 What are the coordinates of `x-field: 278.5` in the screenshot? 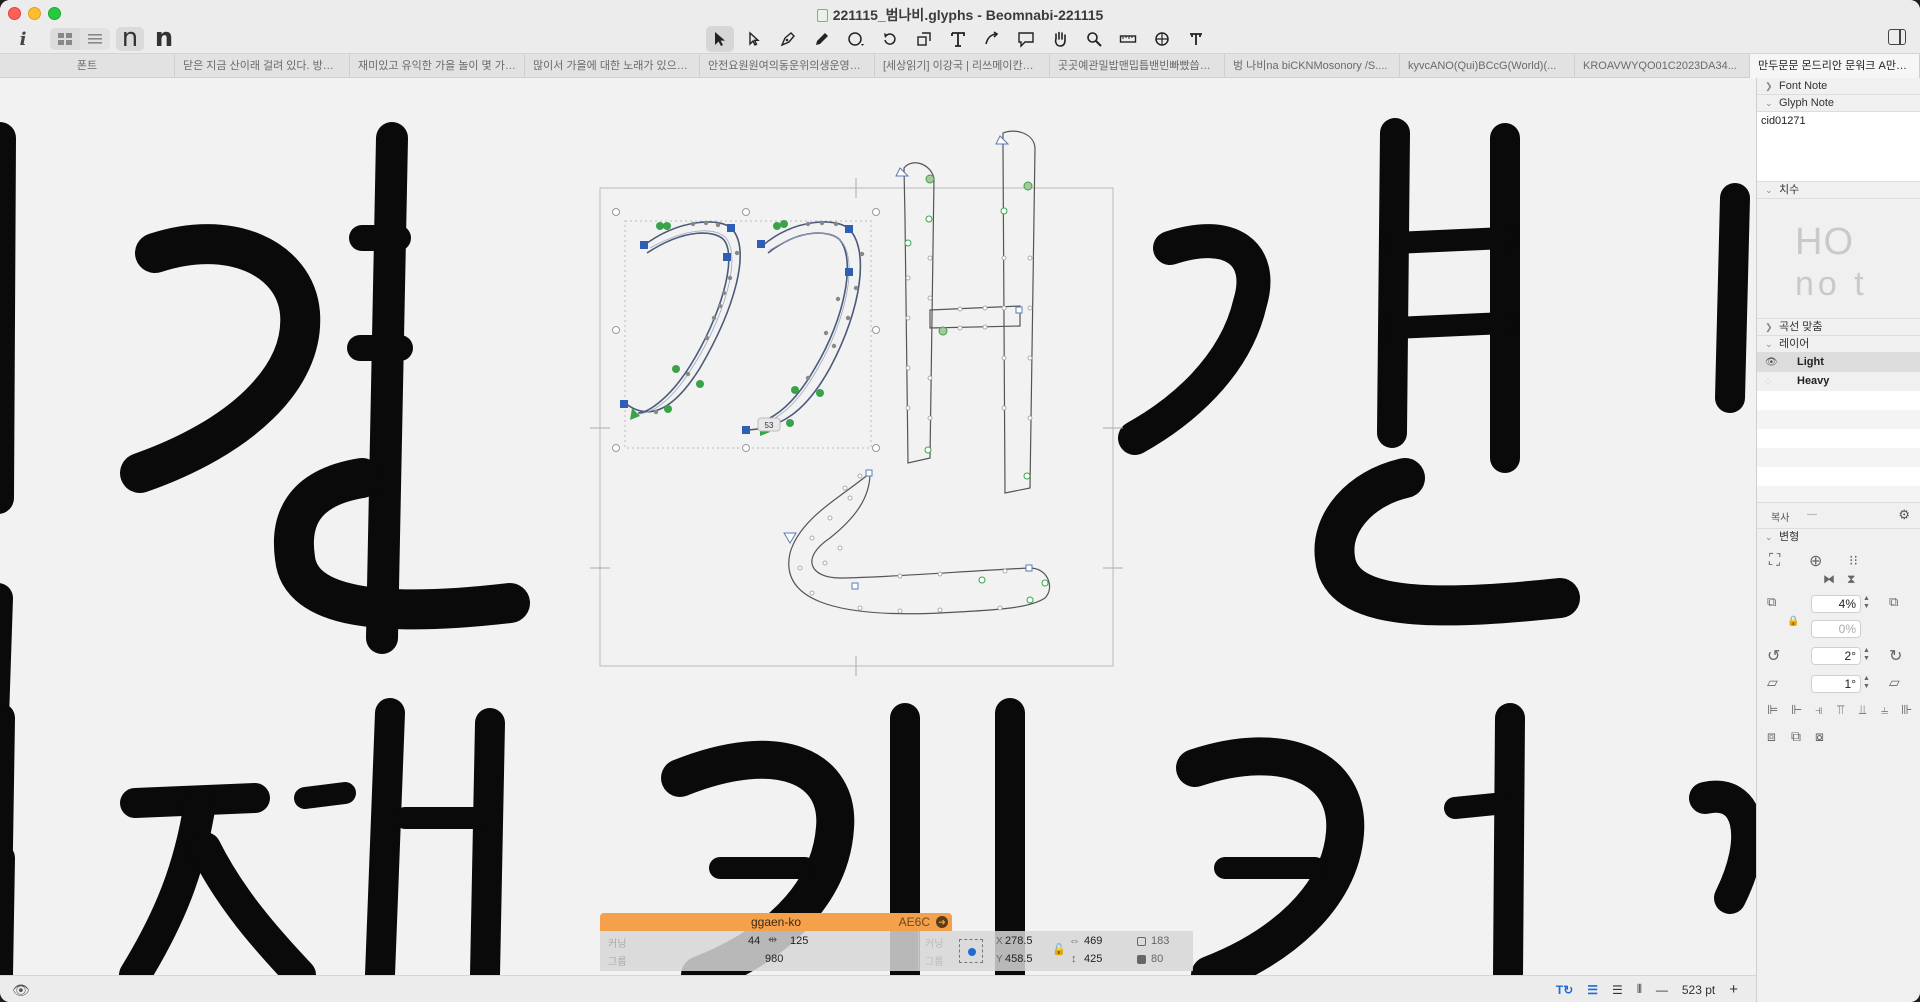 It's located at (1019, 941).